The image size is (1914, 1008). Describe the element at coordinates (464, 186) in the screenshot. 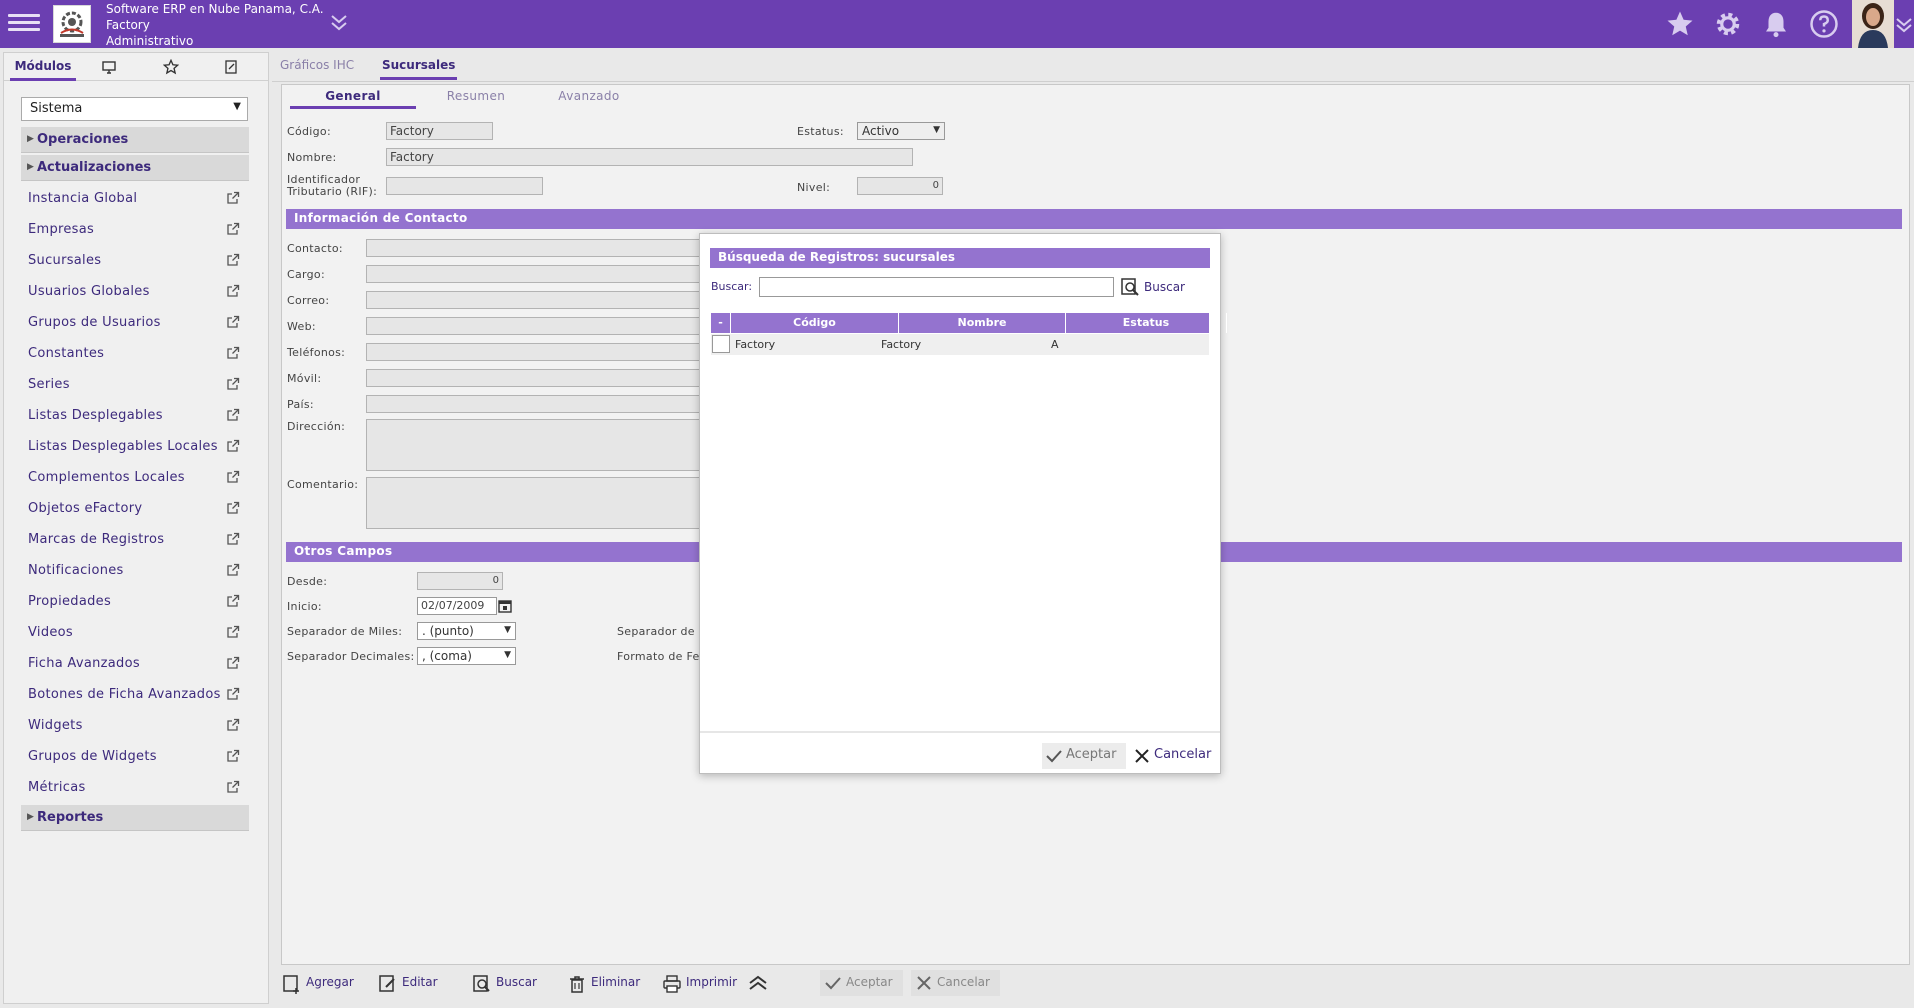

I see `tax-id-field` at that location.